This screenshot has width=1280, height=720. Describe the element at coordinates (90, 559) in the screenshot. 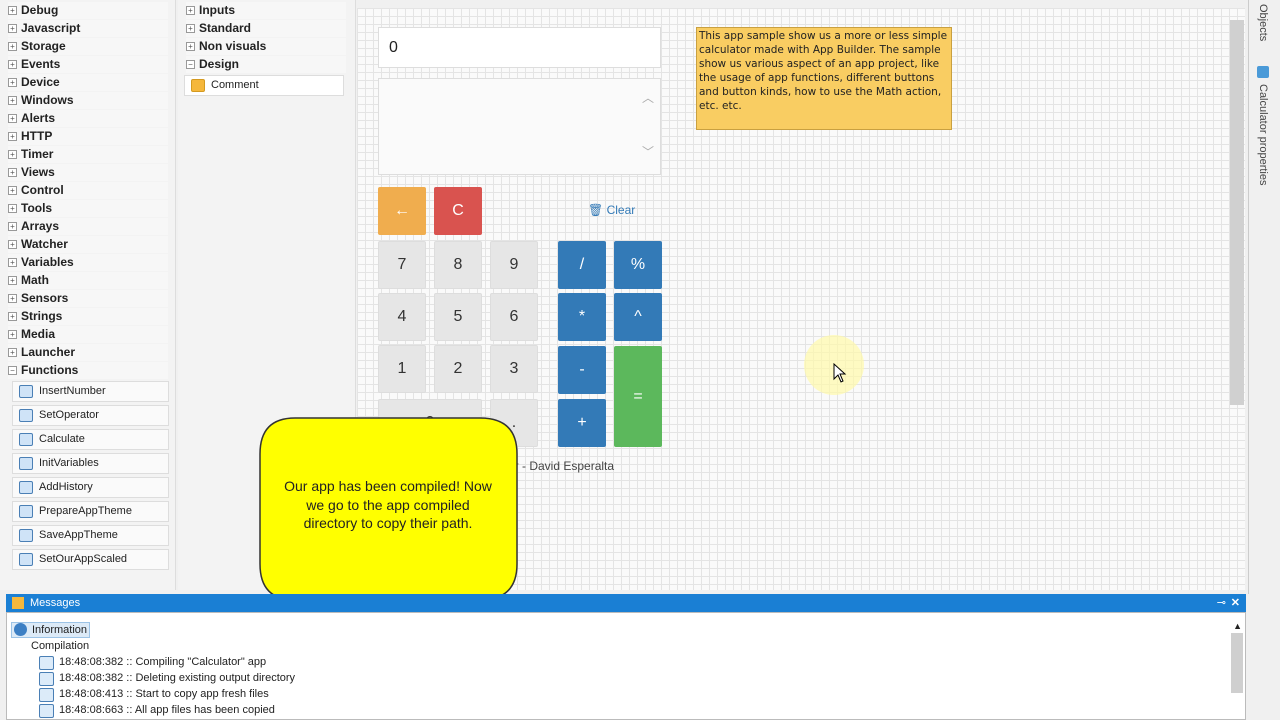

I see `function-item: SetOurAppScaled` at that location.